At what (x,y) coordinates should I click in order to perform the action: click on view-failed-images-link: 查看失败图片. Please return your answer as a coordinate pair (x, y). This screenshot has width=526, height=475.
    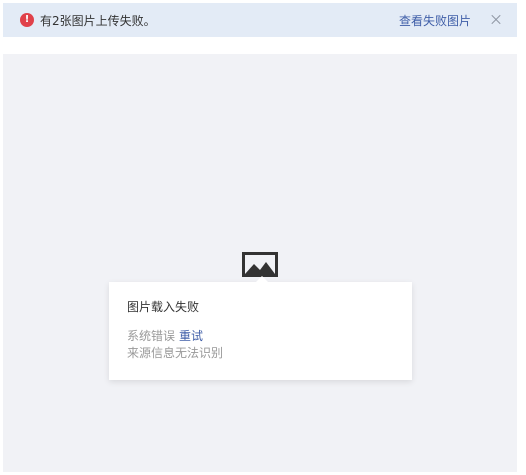
    Looking at the image, I should click on (435, 20).